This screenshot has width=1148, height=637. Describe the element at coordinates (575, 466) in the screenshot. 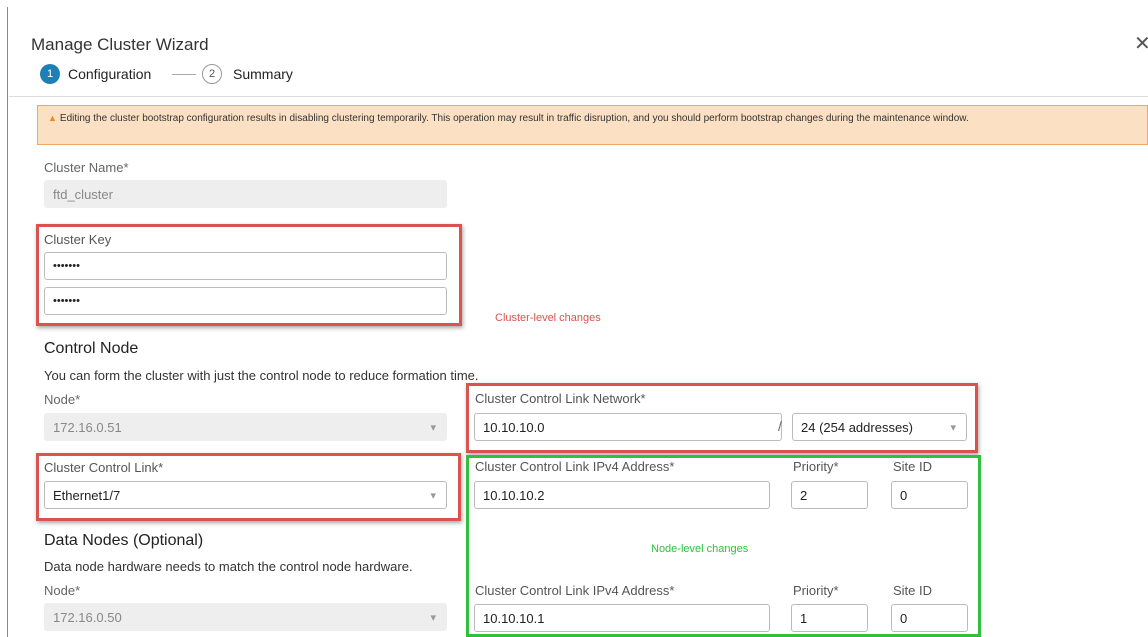

I see `control-ipv4-label: Cluster Control Link IPv4 Address*` at that location.